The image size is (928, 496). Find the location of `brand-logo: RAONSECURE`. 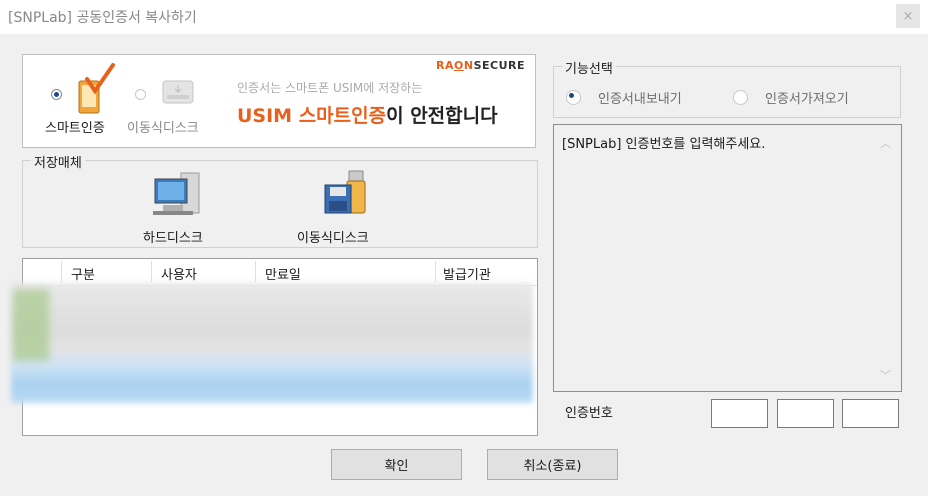

brand-logo: RAONSECURE is located at coordinates (480, 65).